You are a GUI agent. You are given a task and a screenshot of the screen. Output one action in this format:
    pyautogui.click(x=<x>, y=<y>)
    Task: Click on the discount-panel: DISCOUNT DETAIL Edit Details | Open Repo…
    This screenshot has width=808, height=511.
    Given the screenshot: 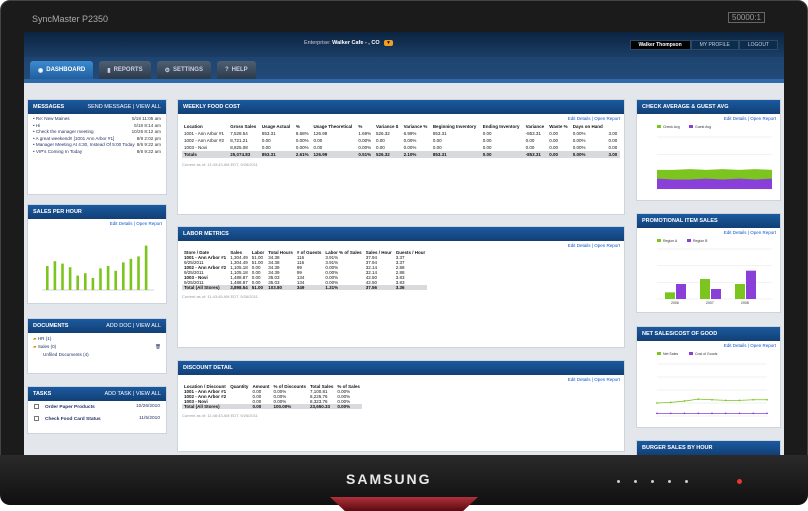 What is the action you would take?
    pyautogui.click(x=401, y=406)
    